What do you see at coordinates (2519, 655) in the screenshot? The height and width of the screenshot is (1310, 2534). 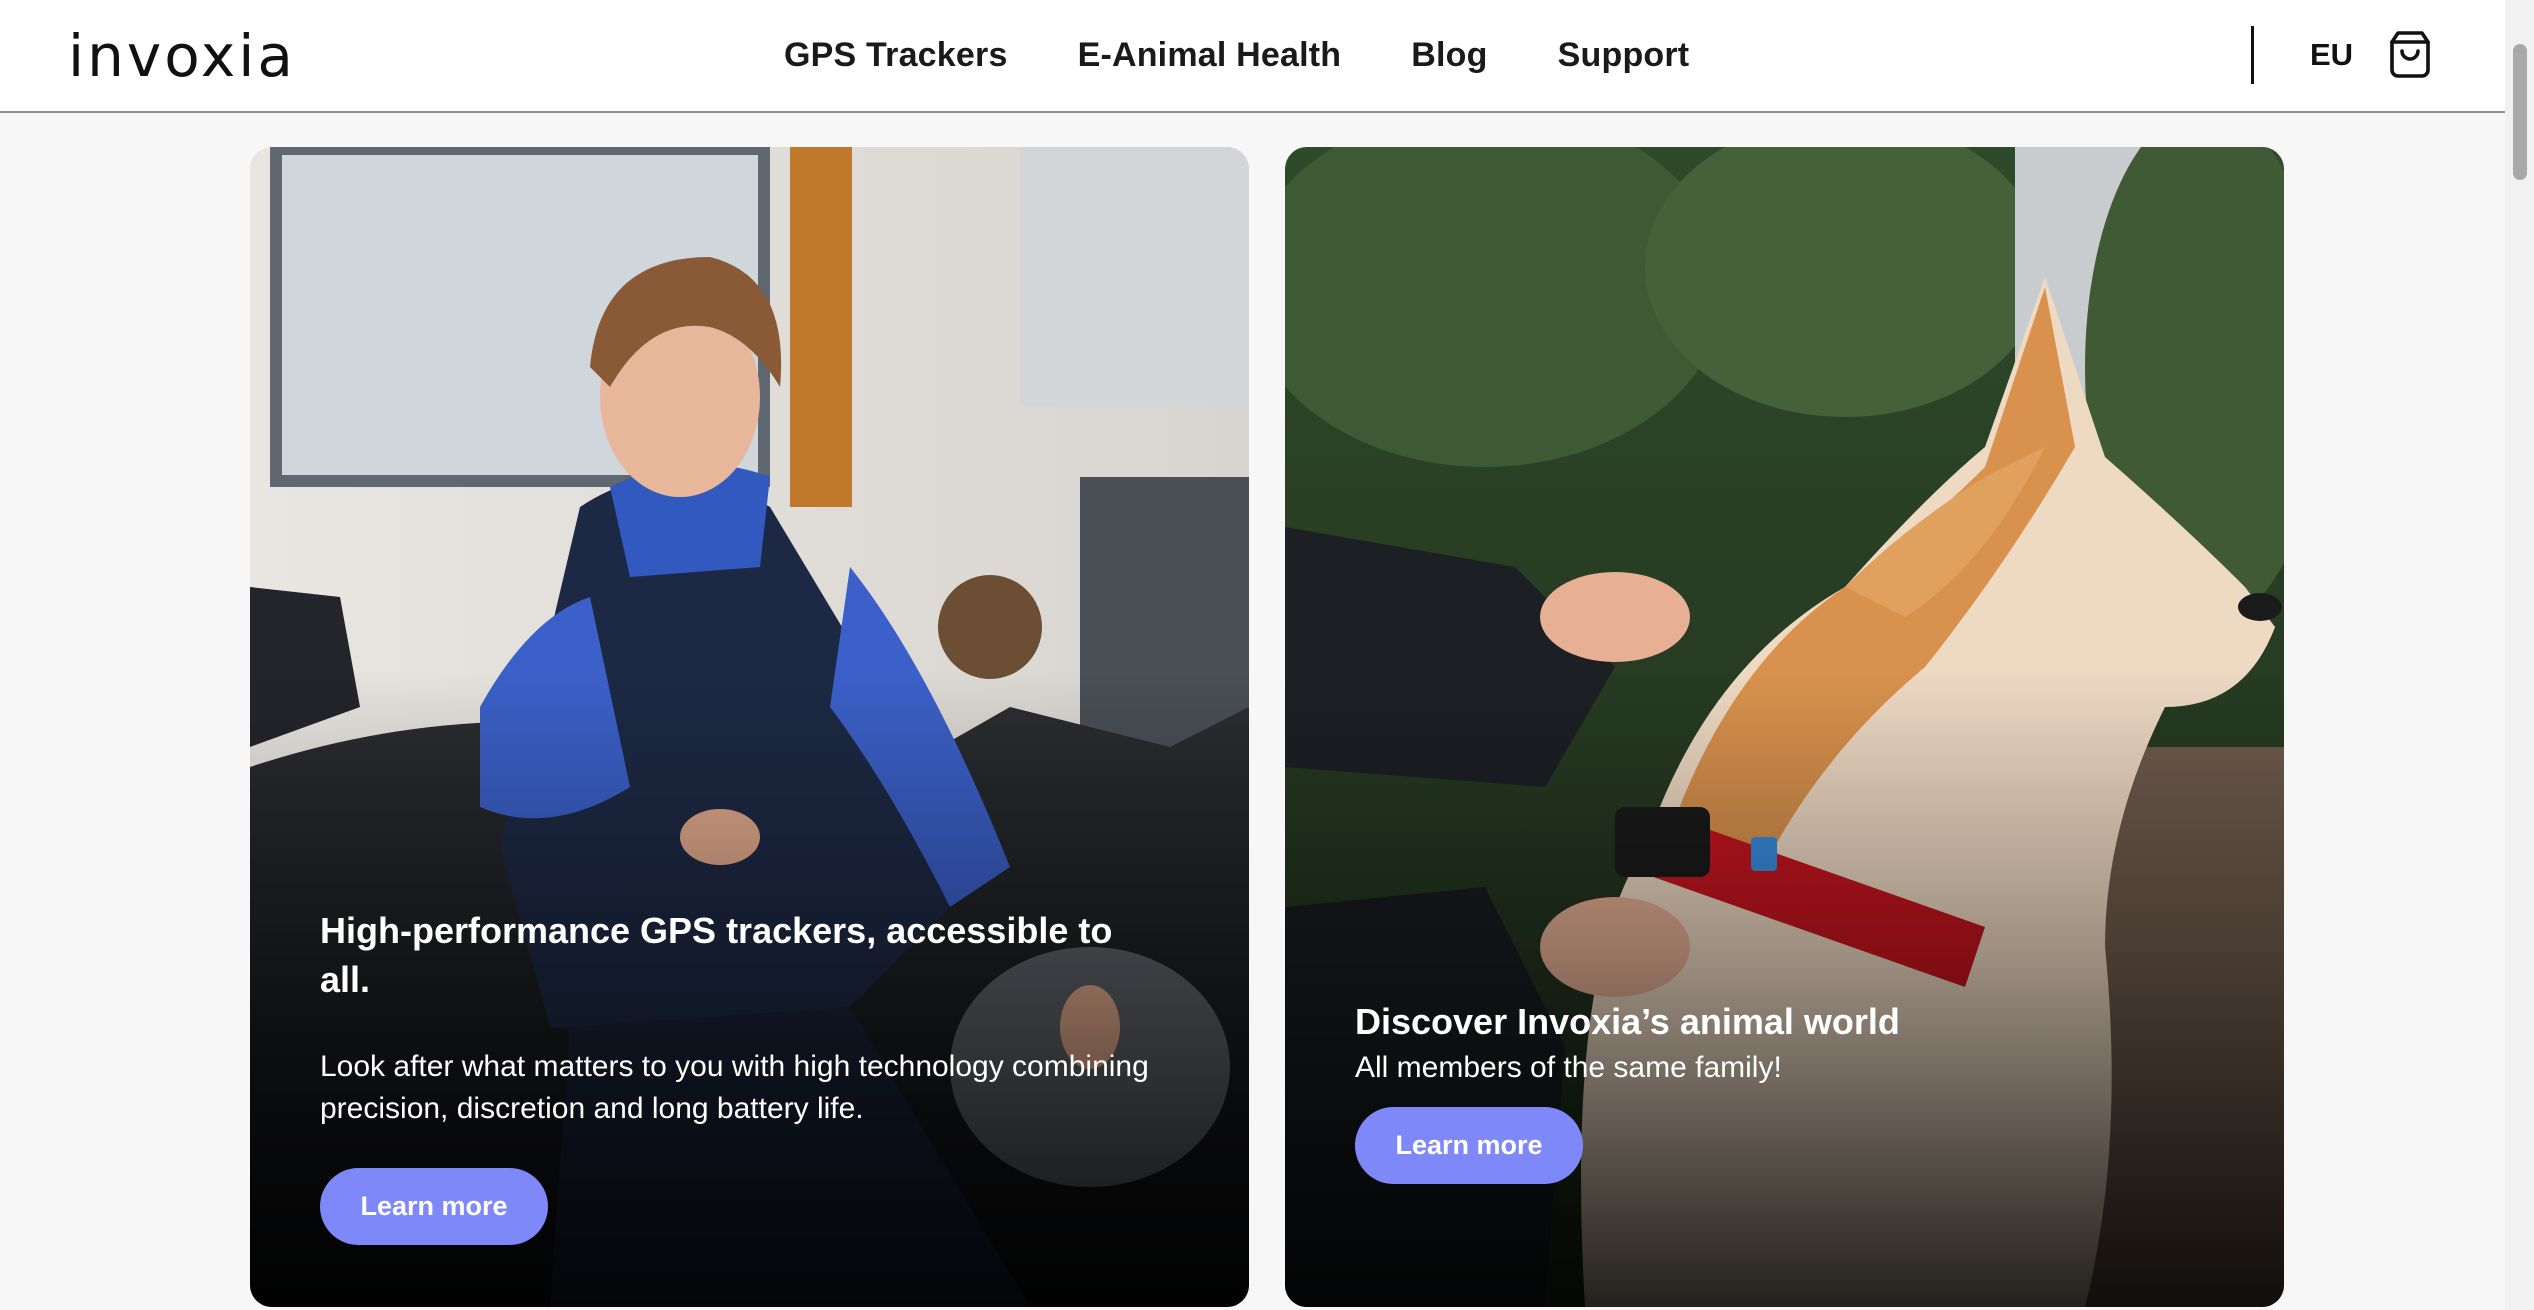 I see `page-scrollbar` at bounding box center [2519, 655].